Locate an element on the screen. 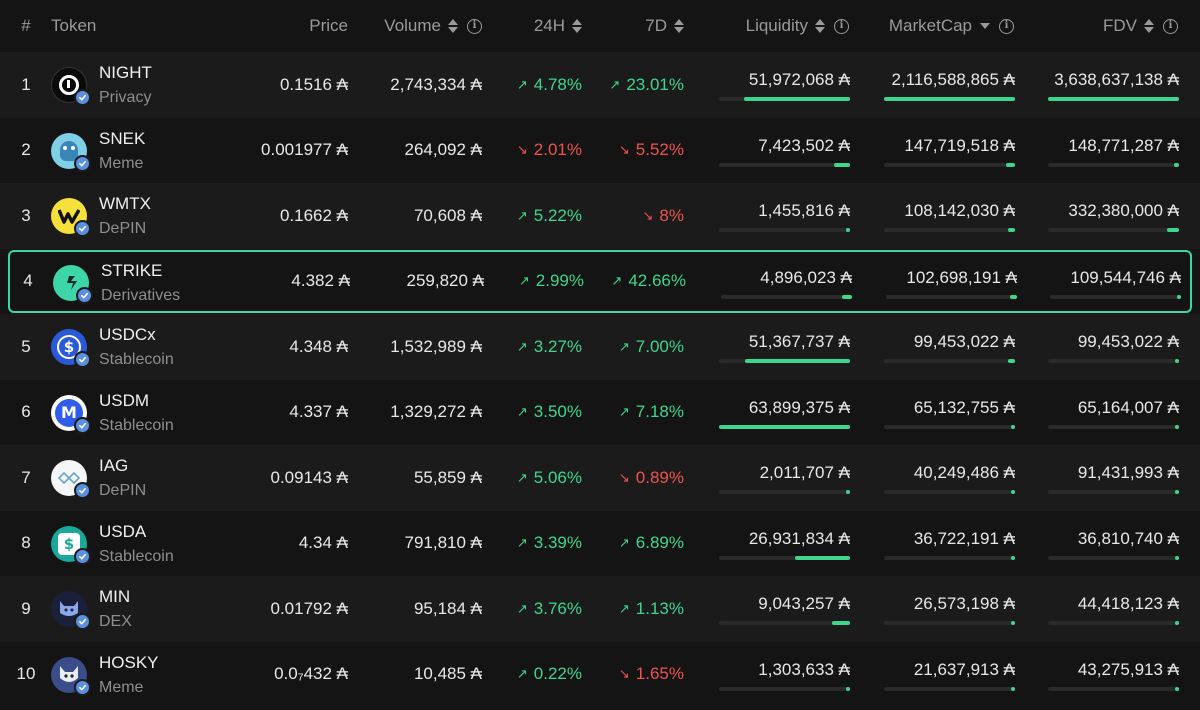 The height and width of the screenshot is (710, 1200). change-24h-cell: ↗ 4.78% is located at coordinates (549, 84).